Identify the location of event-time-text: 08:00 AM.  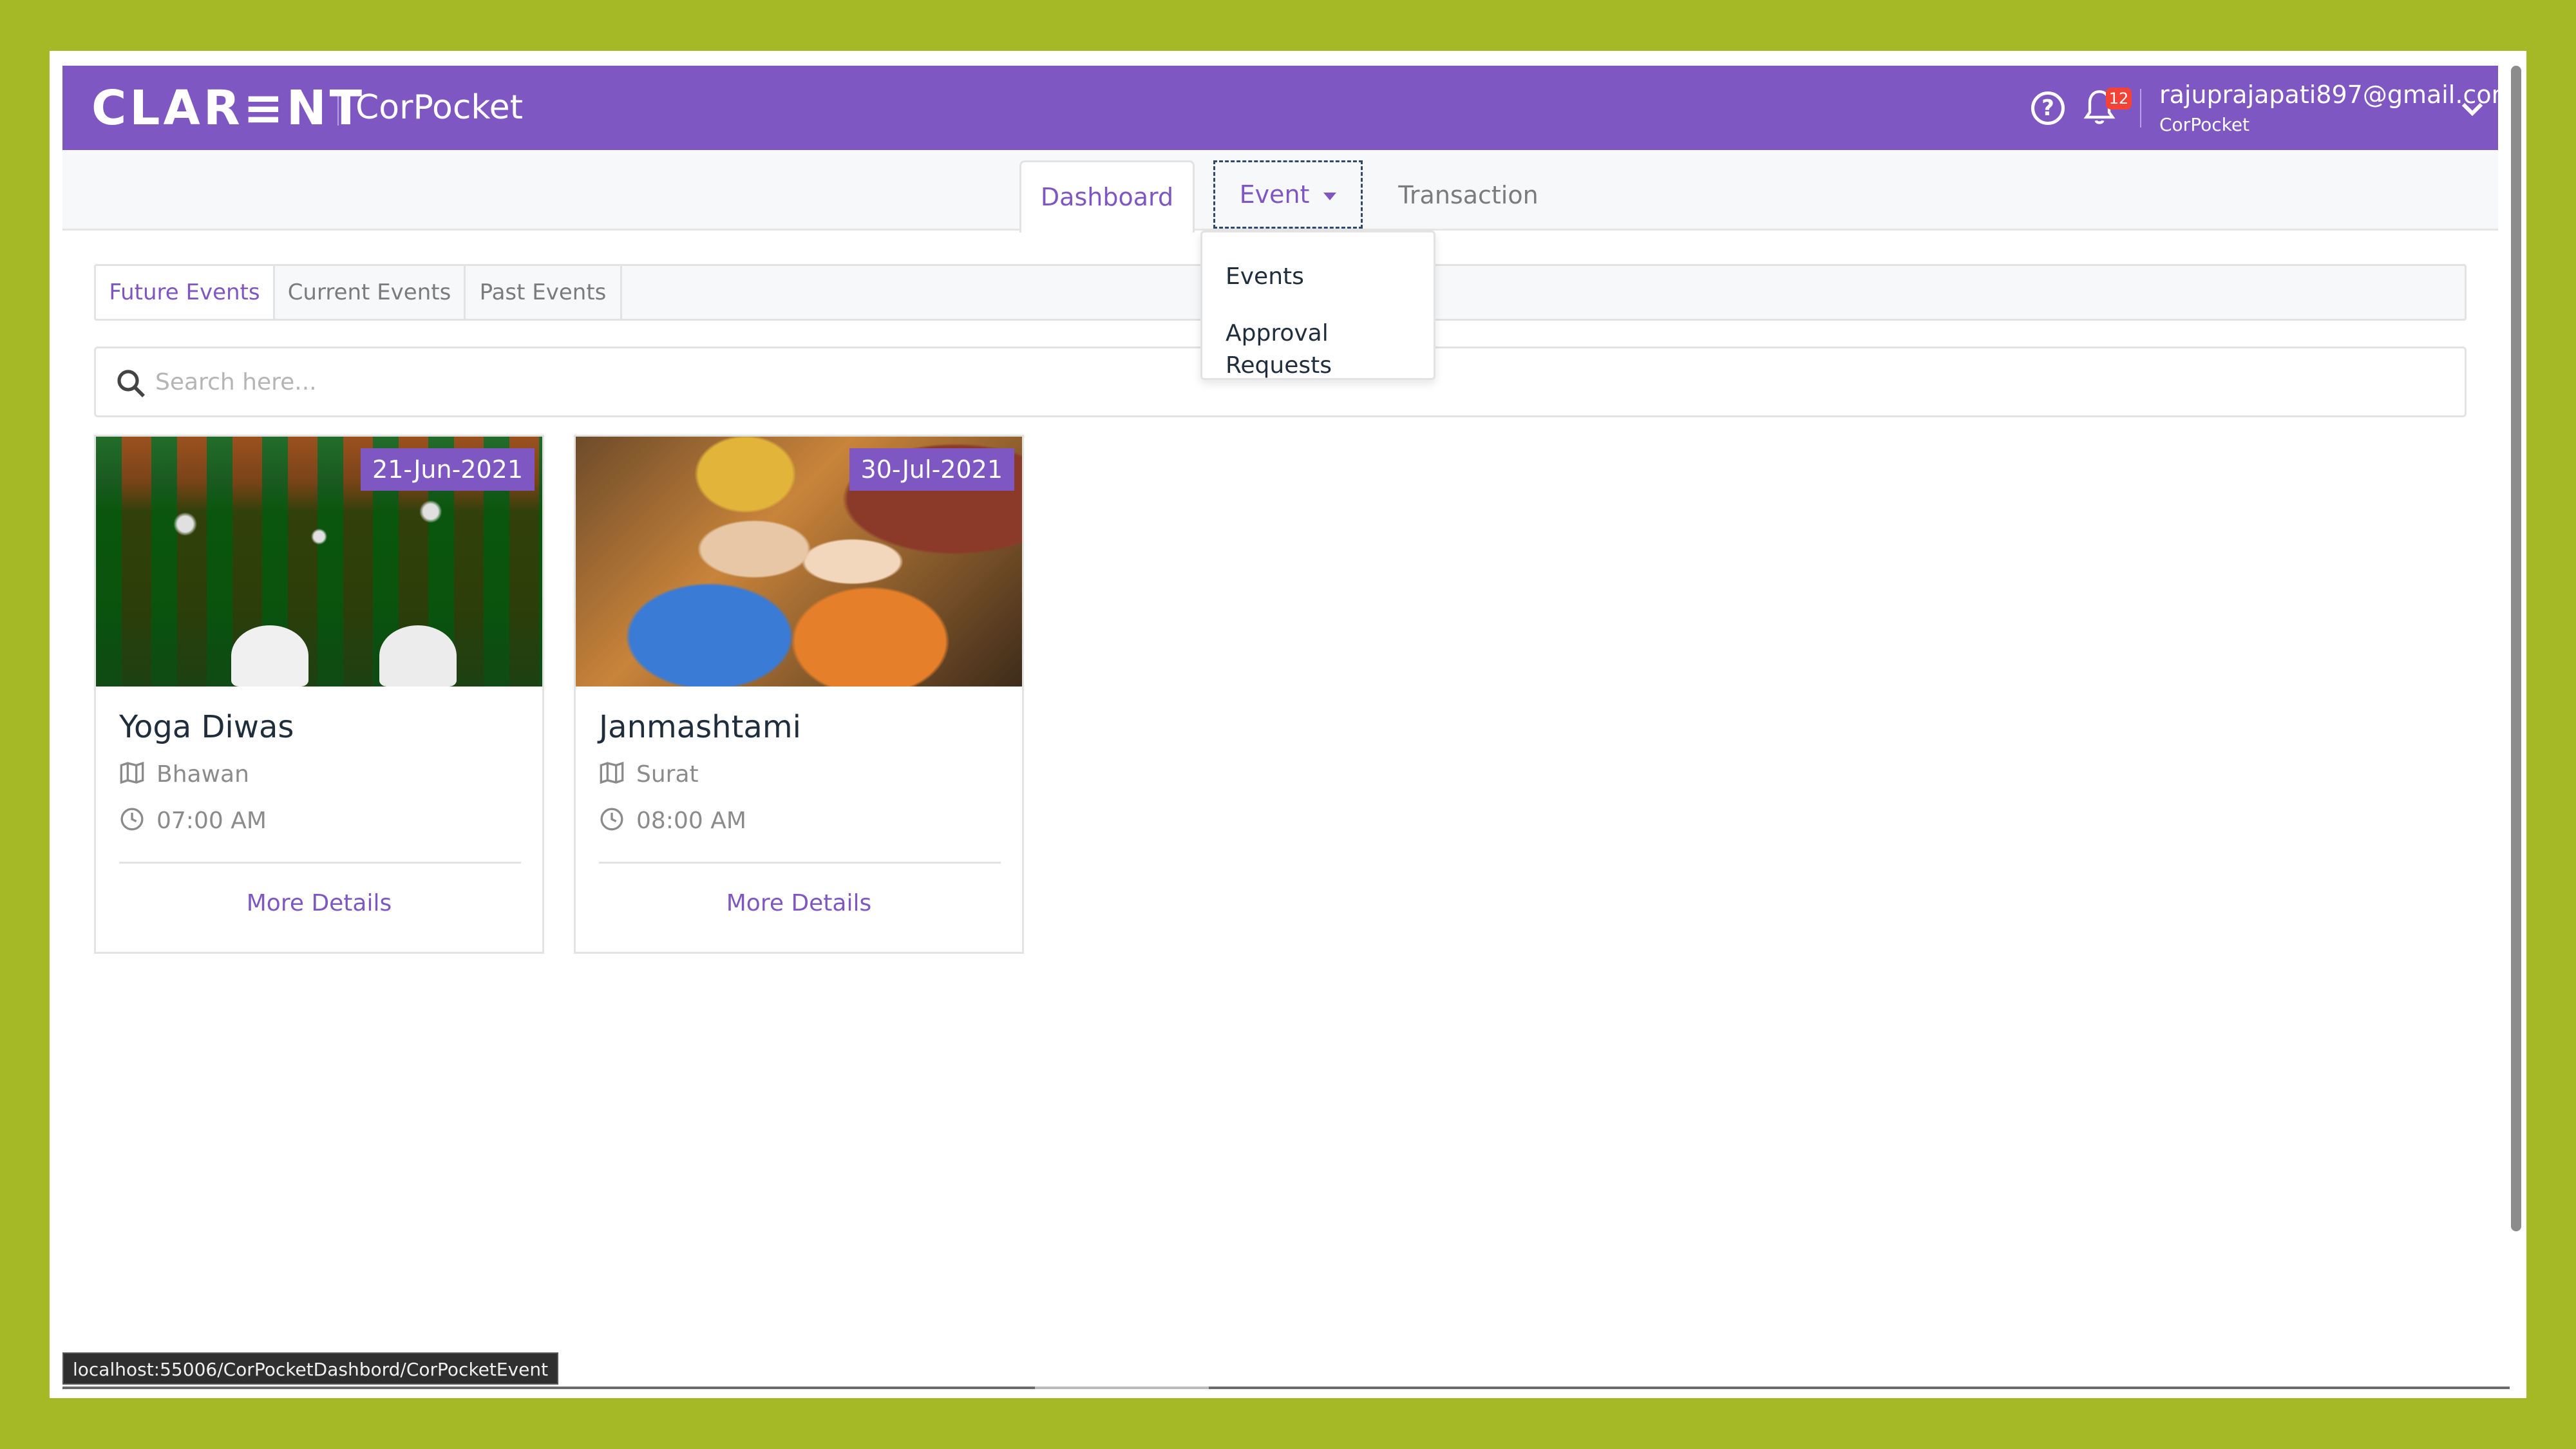
(691, 821).